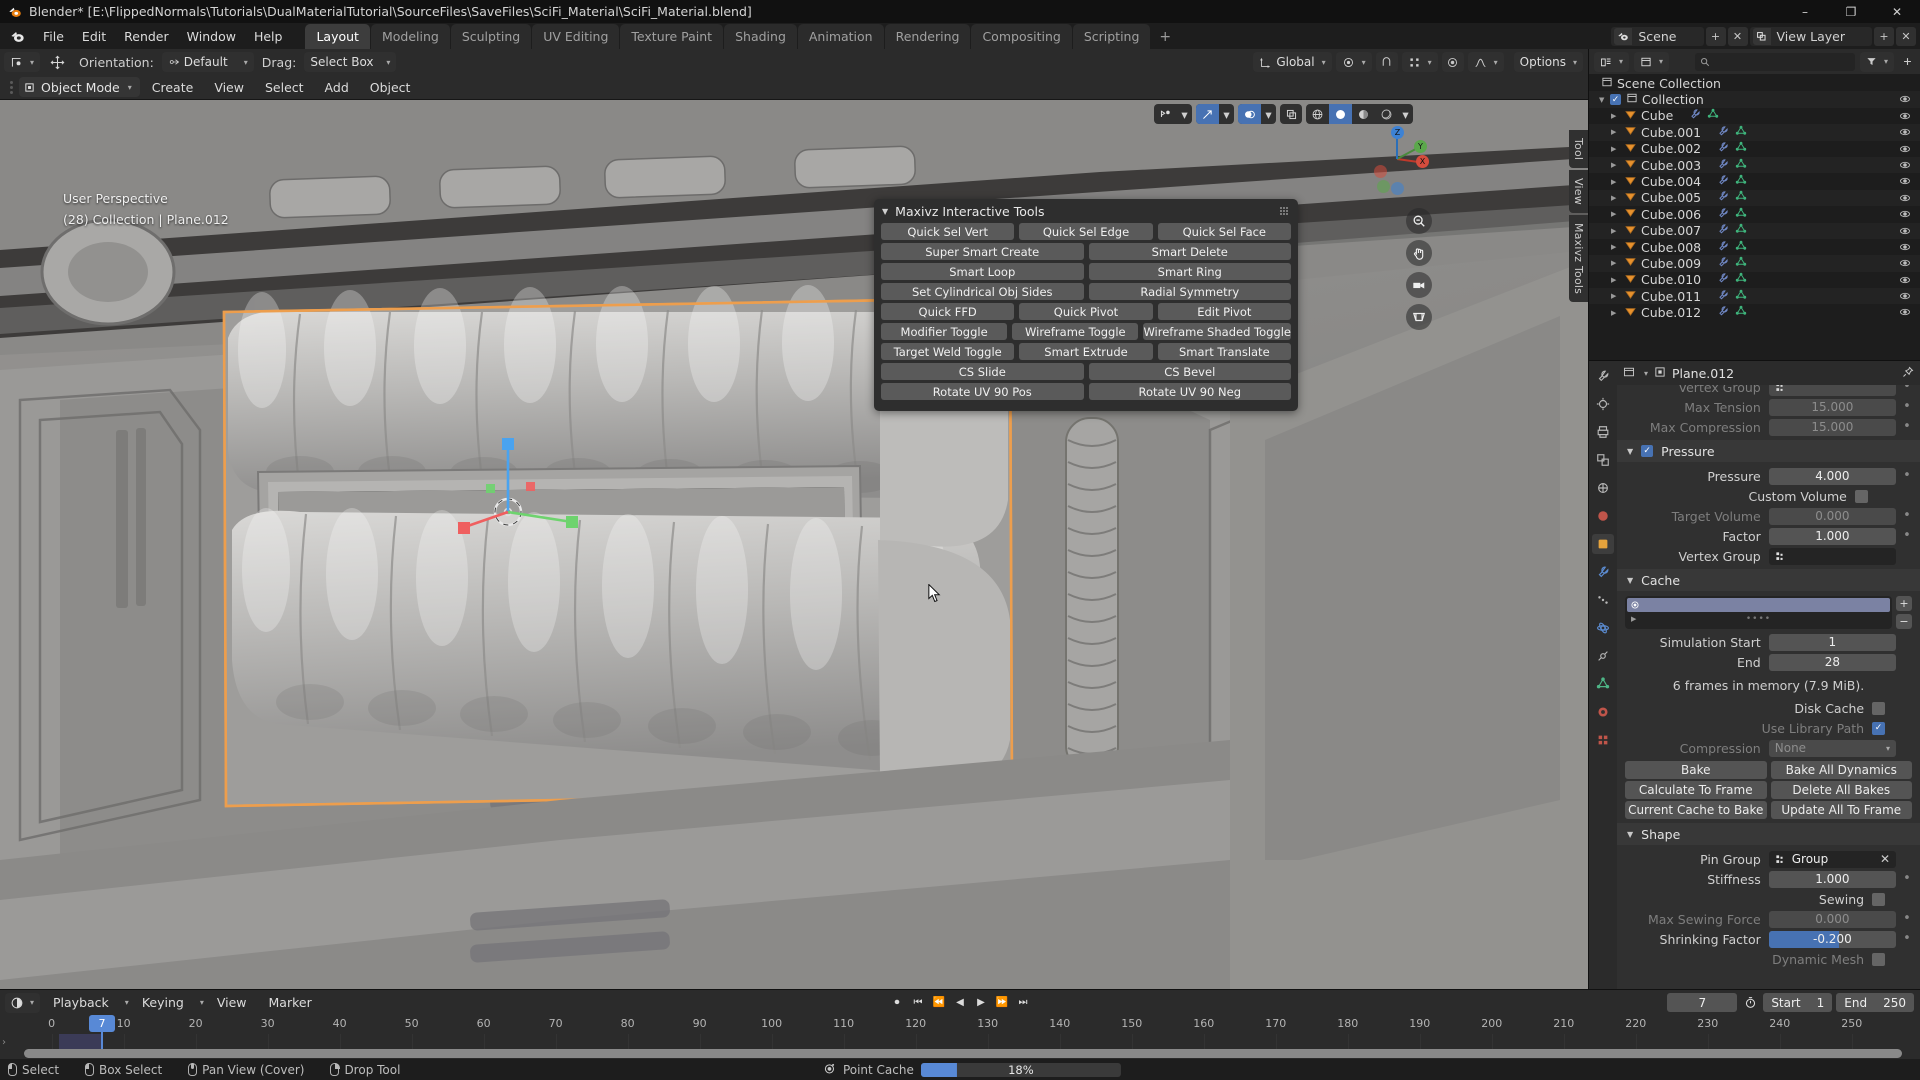  Describe the element at coordinates (1832, 939) in the screenshot. I see `shrinking-factor-slider: -0.200` at that location.